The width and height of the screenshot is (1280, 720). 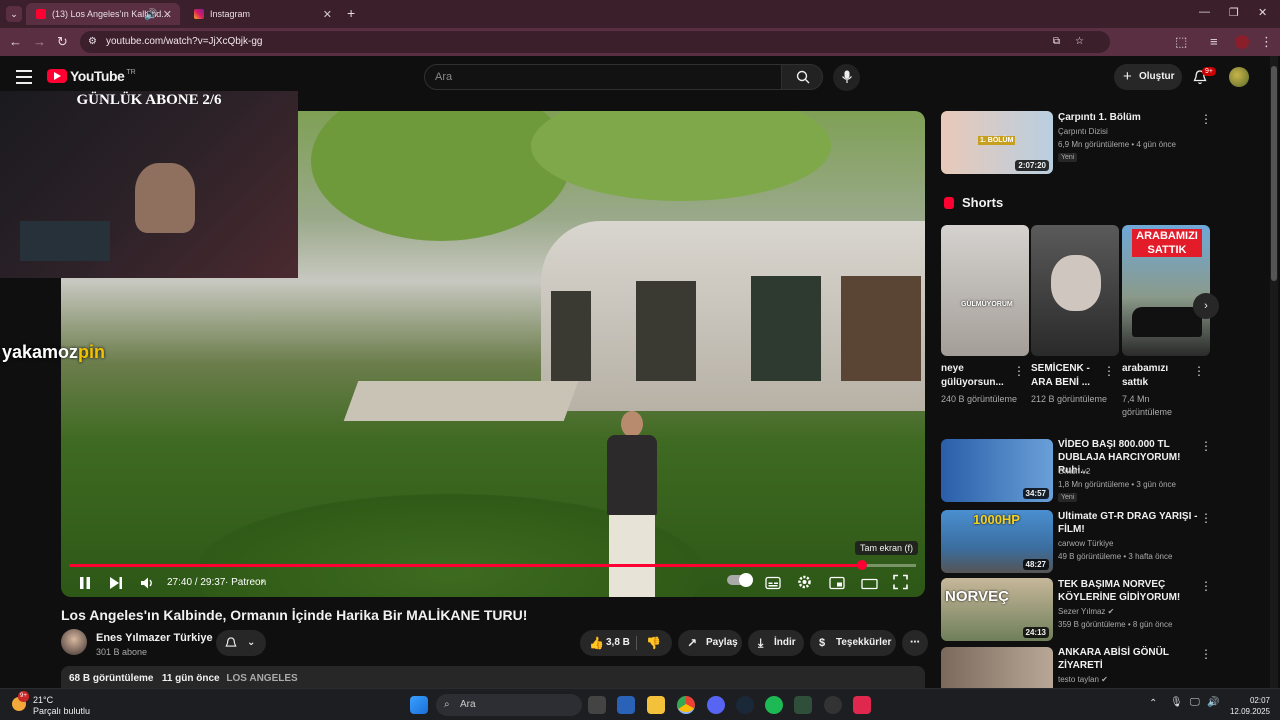 What do you see at coordinates (774, 705) in the screenshot?
I see `spotify-icon` at bounding box center [774, 705].